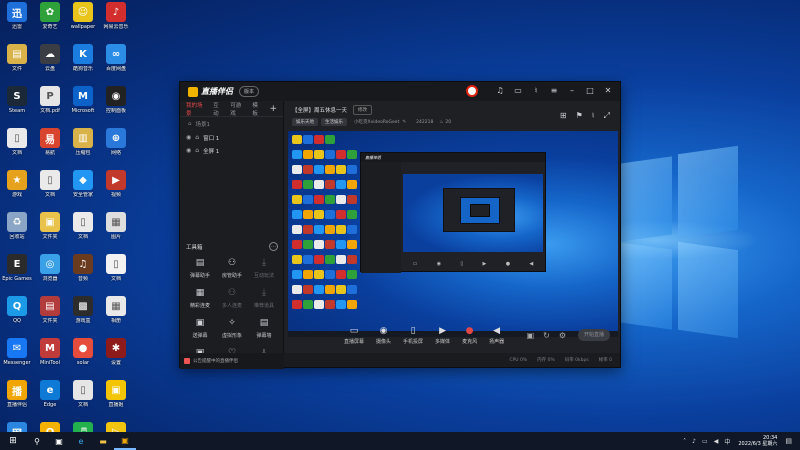 This screenshot has height=450, width=800. What do you see at coordinates (50, 16) in the screenshot?
I see `desktop-icon: ✿ 爱奇艺` at bounding box center [50, 16].